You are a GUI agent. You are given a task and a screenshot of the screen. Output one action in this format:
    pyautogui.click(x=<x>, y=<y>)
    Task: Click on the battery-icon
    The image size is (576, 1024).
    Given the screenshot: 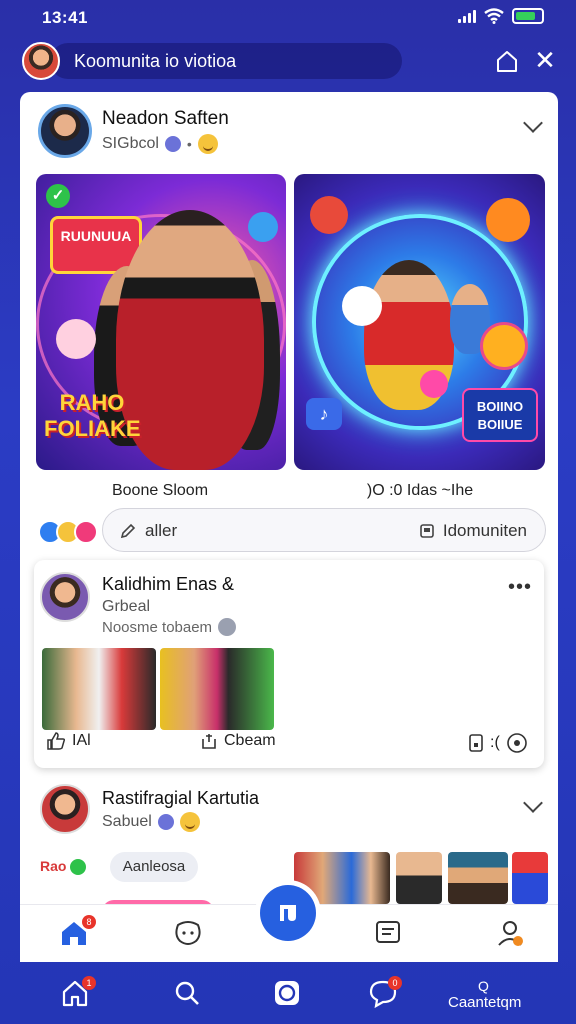 What is the action you would take?
    pyautogui.click(x=528, y=16)
    